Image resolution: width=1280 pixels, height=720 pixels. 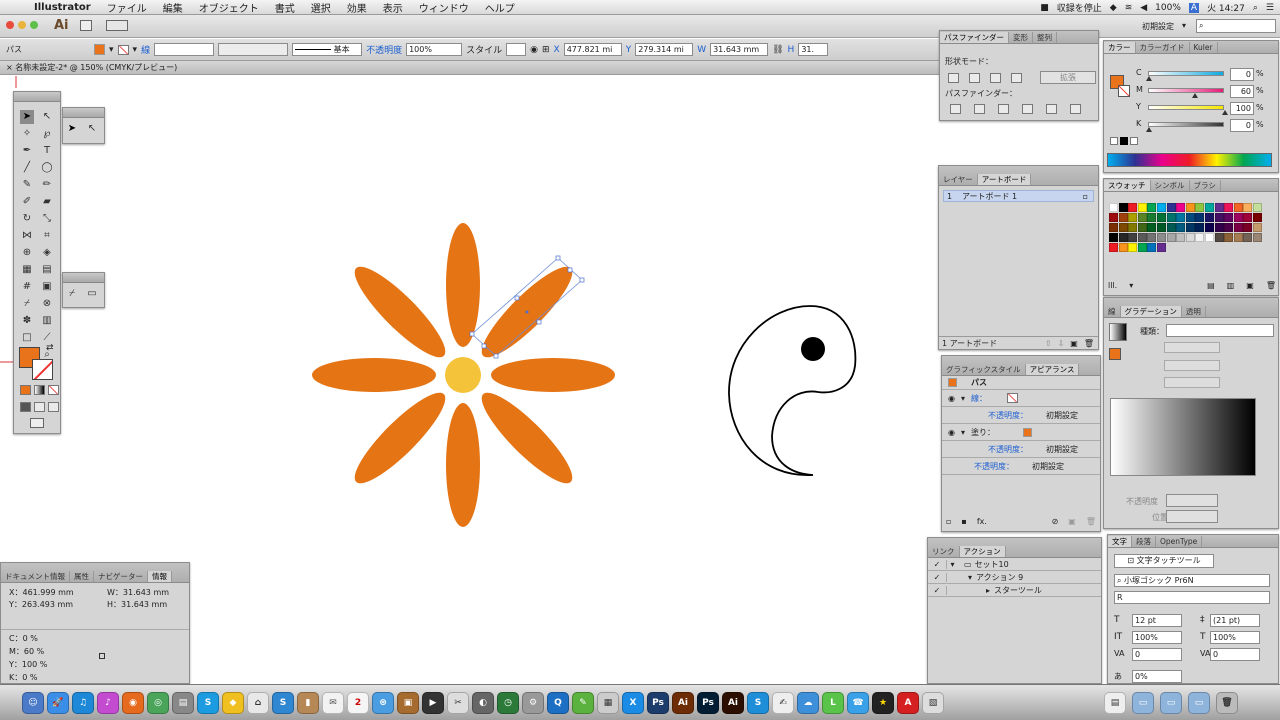 I want to click on app-s2-icon: S, so click(x=758, y=702).